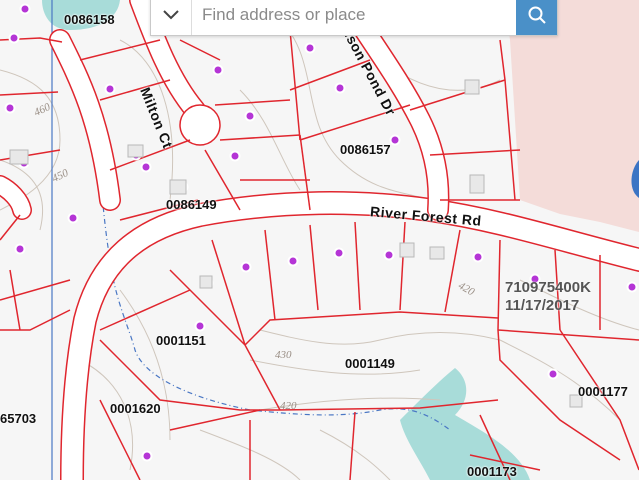  Describe the element at coordinates (135, 408) in the screenshot. I see `parcel-label: 0001620` at that location.